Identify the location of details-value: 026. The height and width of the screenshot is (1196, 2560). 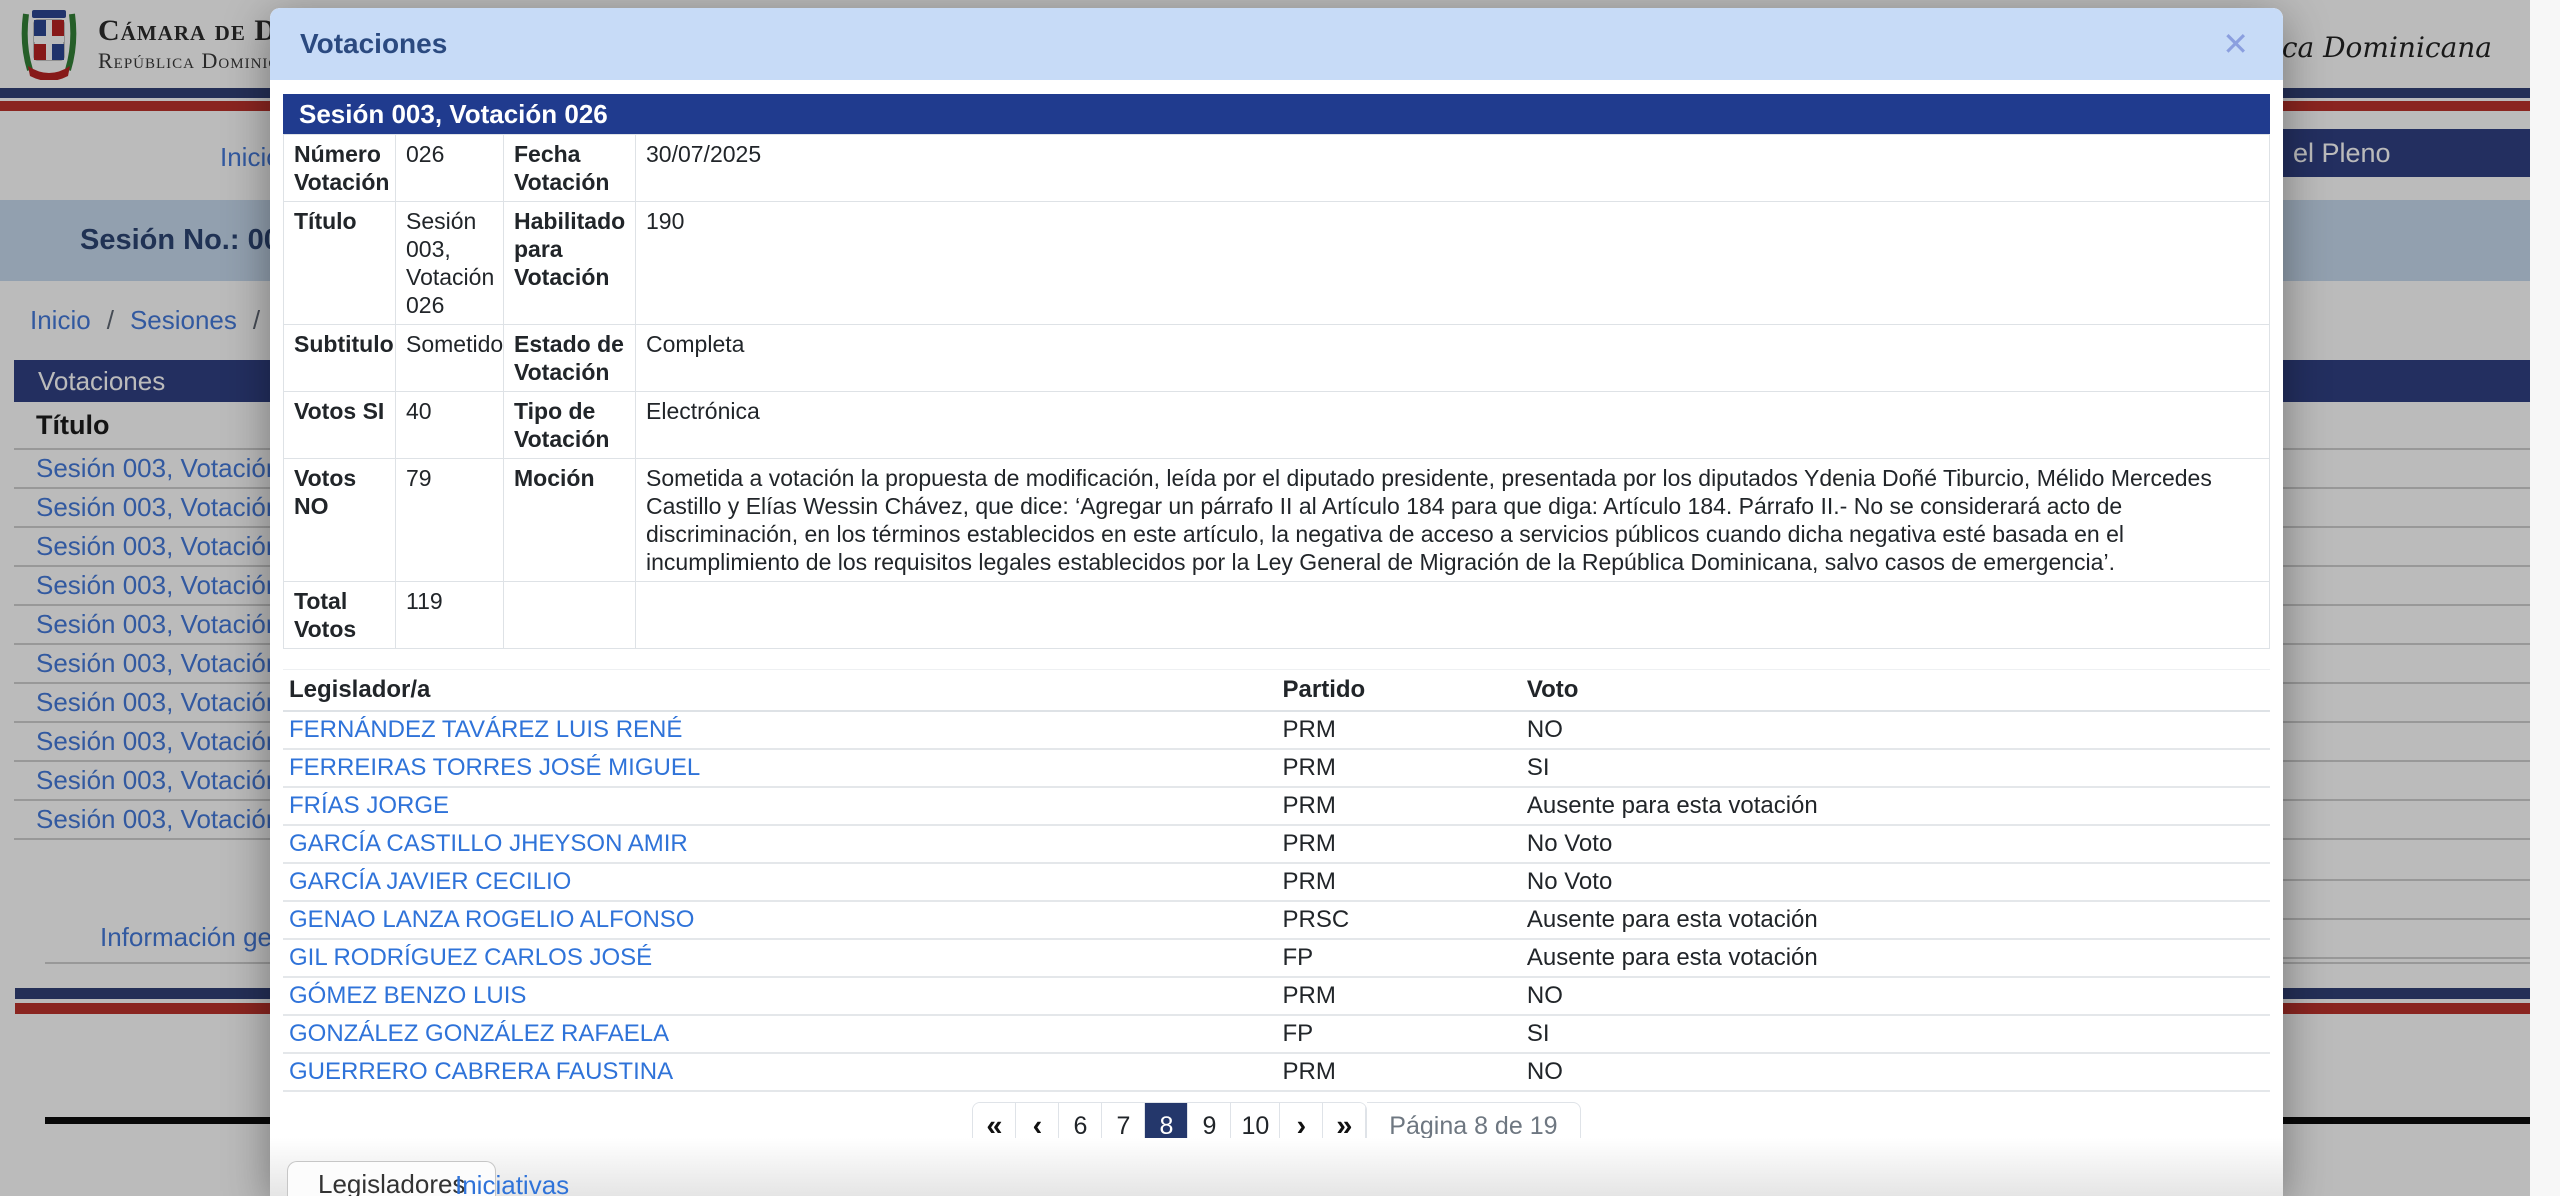
(449, 168).